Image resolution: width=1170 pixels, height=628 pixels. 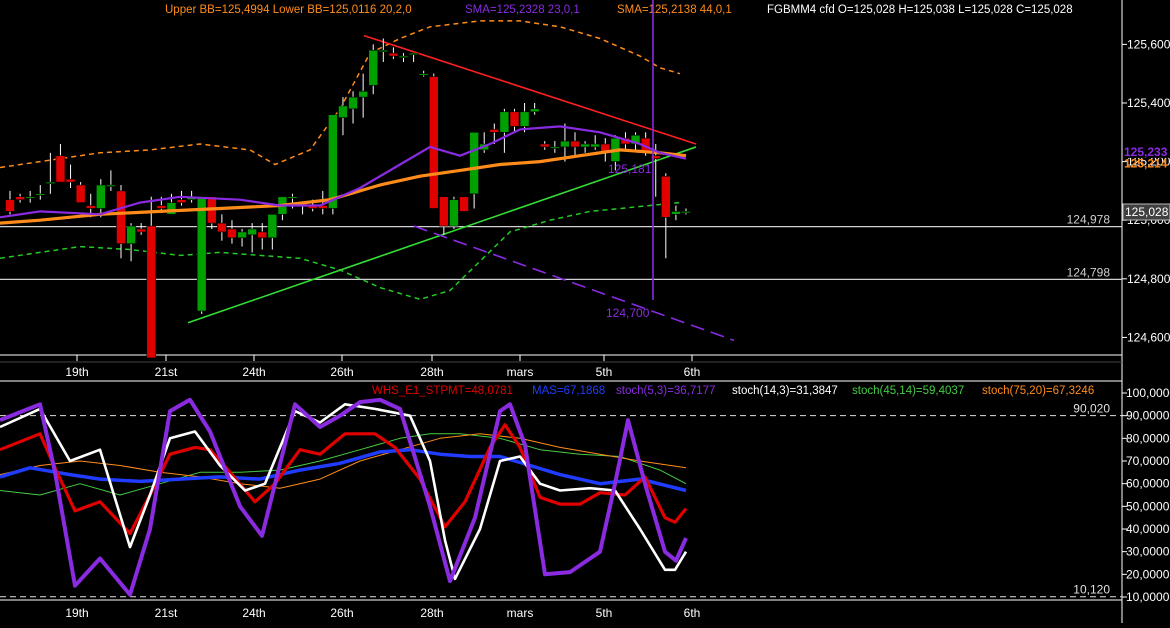 What do you see at coordinates (1148, 461) in the screenshot?
I see `osc-tick-label: 70,0000` at bounding box center [1148, 461].